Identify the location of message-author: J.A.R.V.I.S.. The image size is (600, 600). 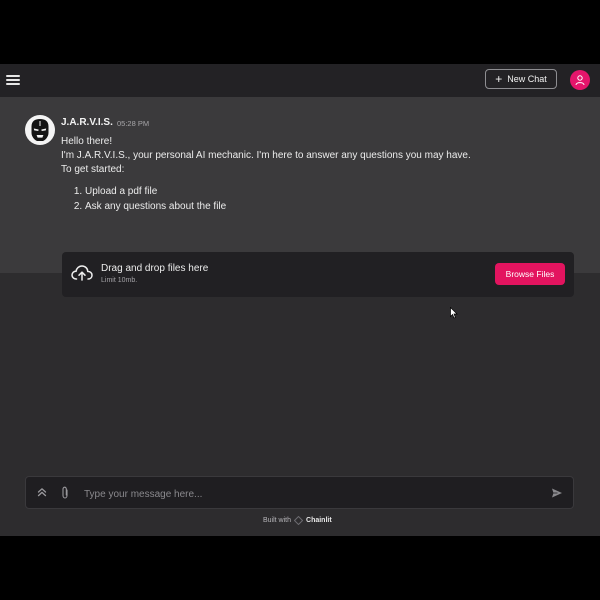
(87, 122).